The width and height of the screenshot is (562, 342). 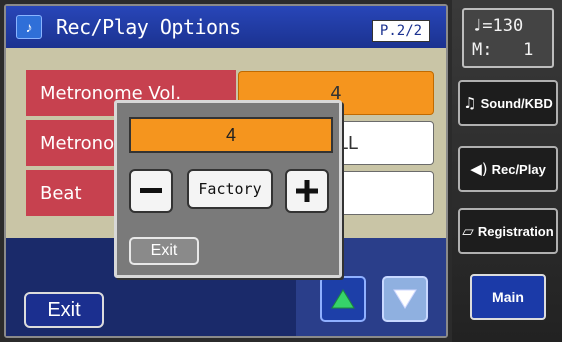 I want to click on sound-kbd-button: ♫ Sound/KBD, so click(x=508, y=103).